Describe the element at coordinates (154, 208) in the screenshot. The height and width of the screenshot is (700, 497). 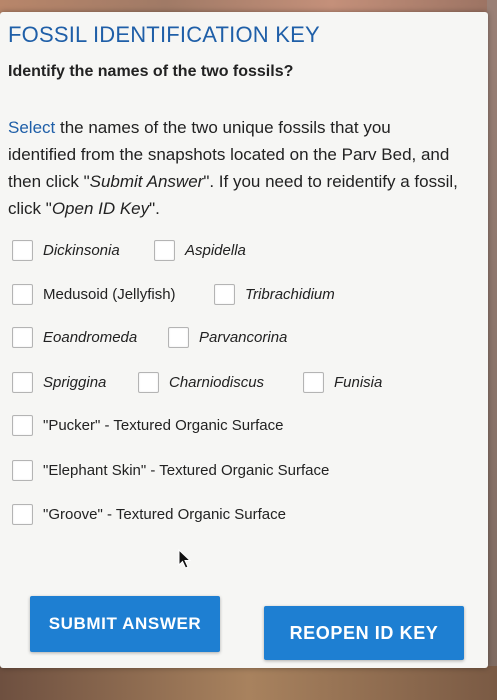
I see `instructions-part-3: ".` at that location.